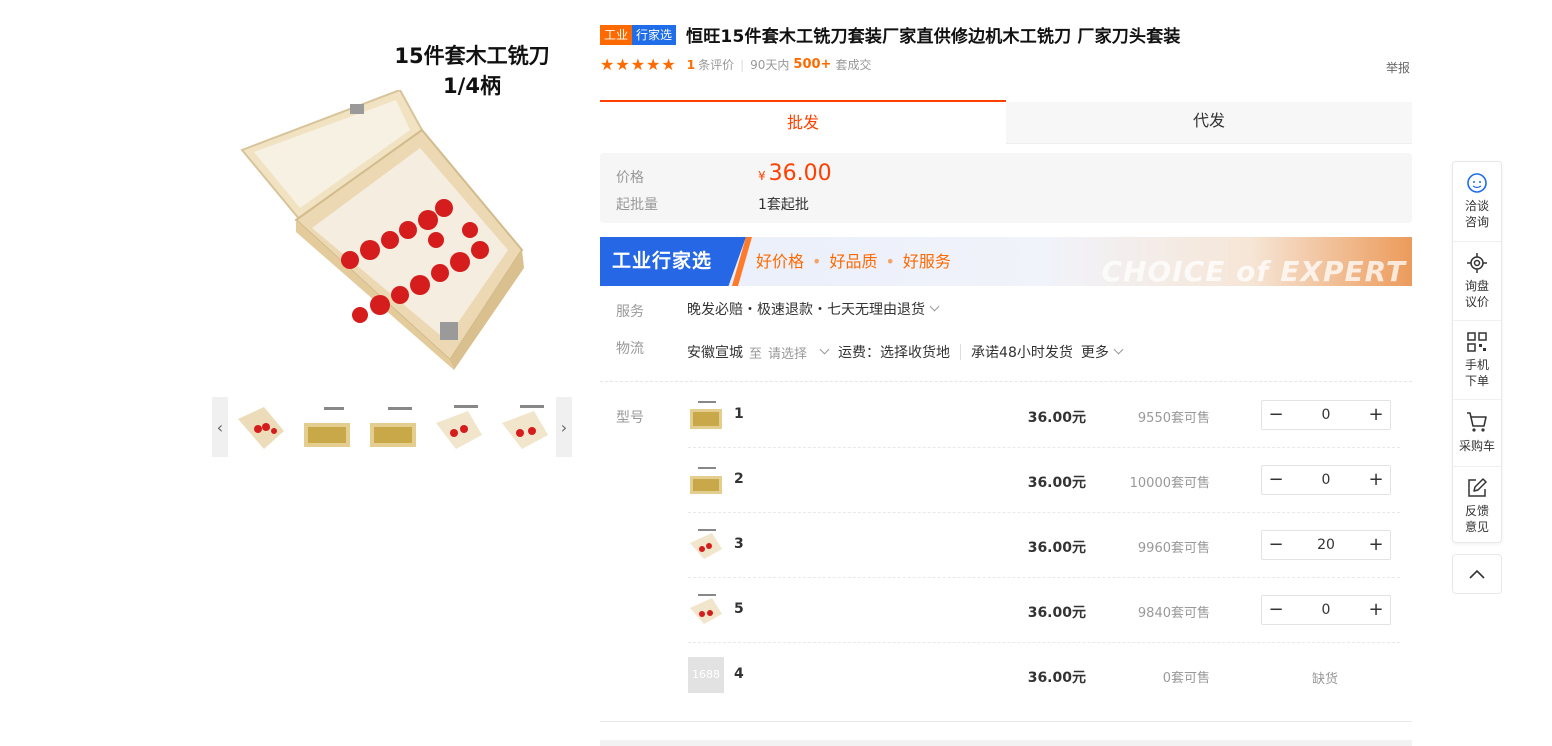  I want to click on expert-choice-banner: 工业行家选 好价格 • 好品质 • 好服务 CHOICE of EXPERT, so click(1006, 261).